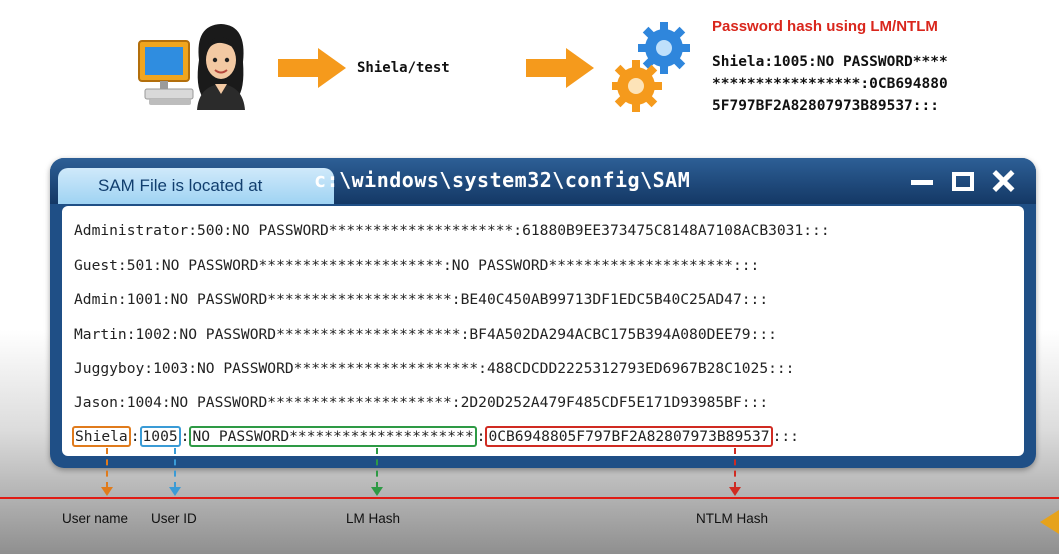 The height and width of the screenshot is (554, 1059). Describe the element at coordinates (825, 106) in the screenshot. I see `hash-line: 5F797BF2A82807973B89537:::` at that location.